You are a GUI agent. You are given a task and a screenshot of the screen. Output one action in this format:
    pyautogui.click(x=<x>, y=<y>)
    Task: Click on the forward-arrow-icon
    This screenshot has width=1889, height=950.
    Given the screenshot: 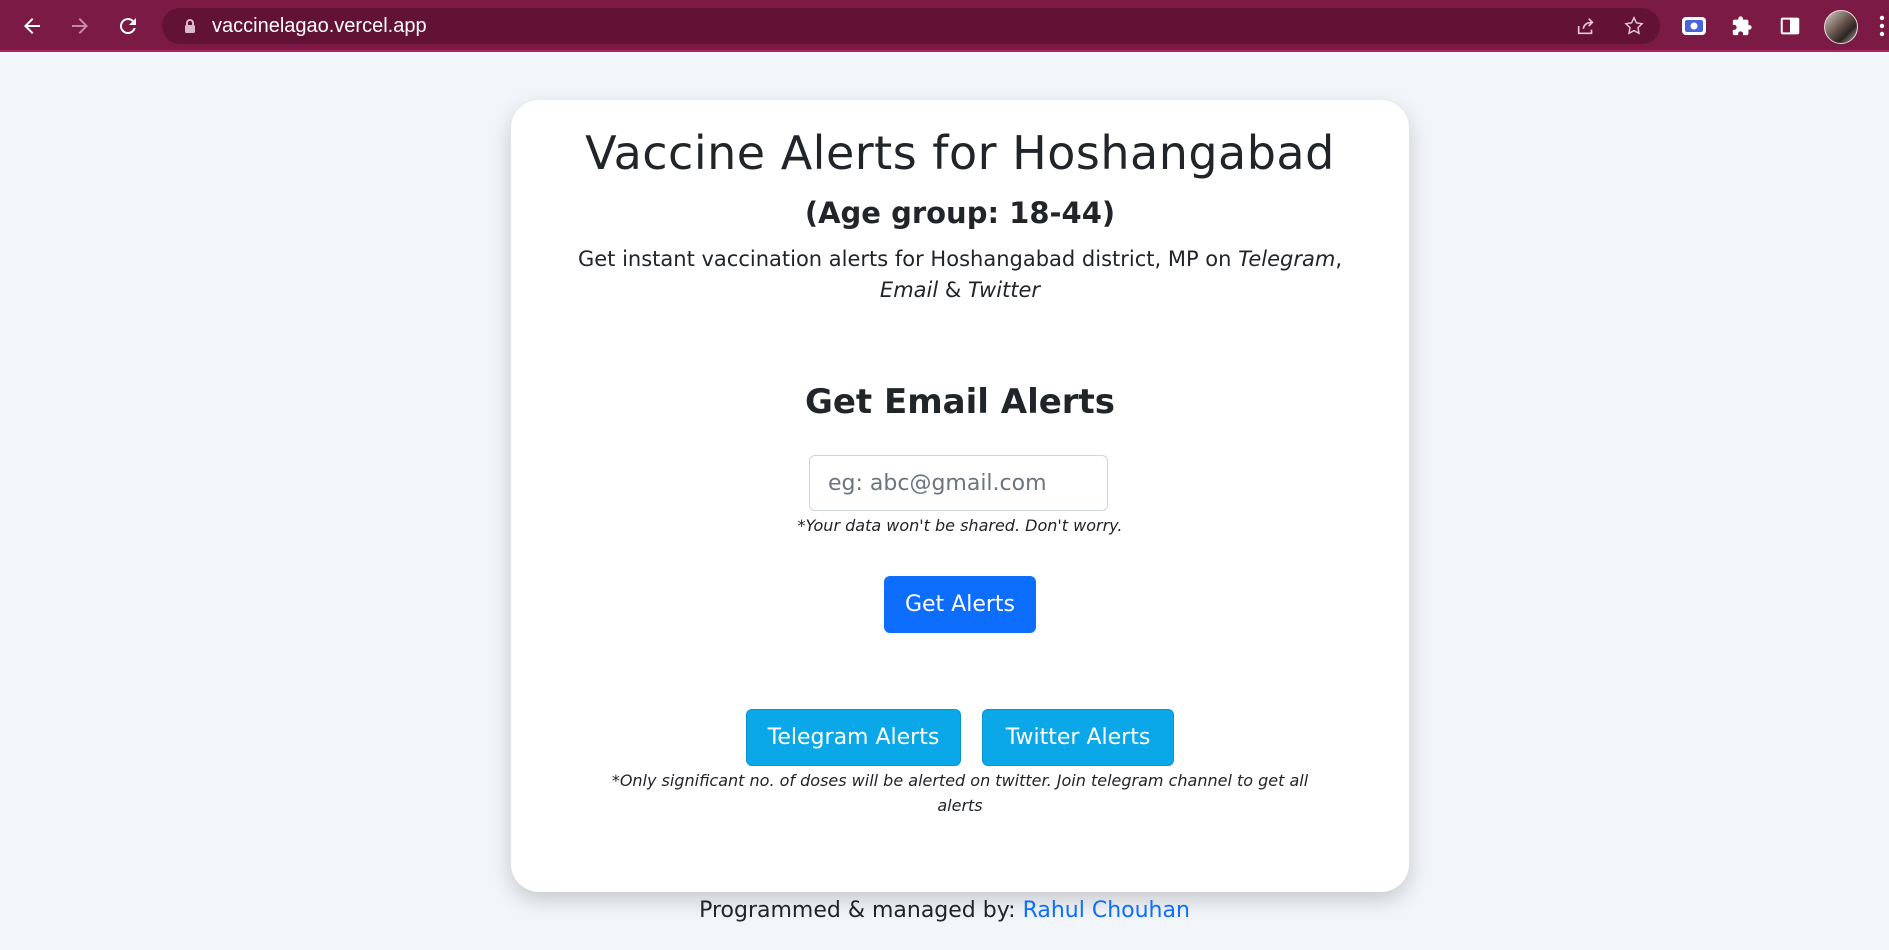 What is the action you would take?
    pyautogui.click(x=80, y=26)
    